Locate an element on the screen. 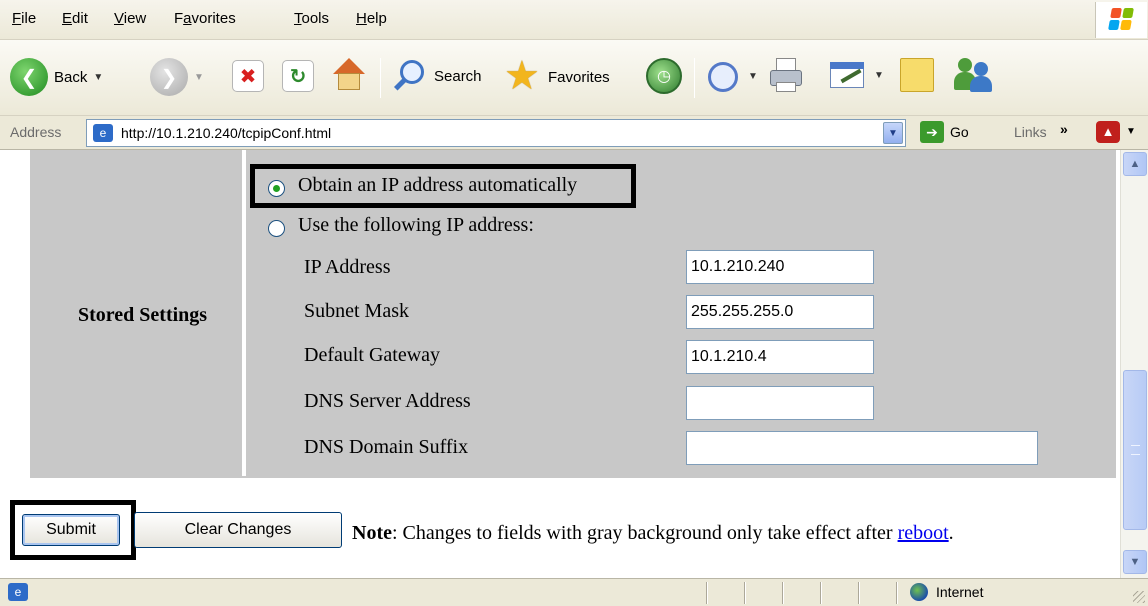 The width and height of the screenshot is (1148, 606). favorites-button: ★ Favorites is located at coordinates (557, 76).